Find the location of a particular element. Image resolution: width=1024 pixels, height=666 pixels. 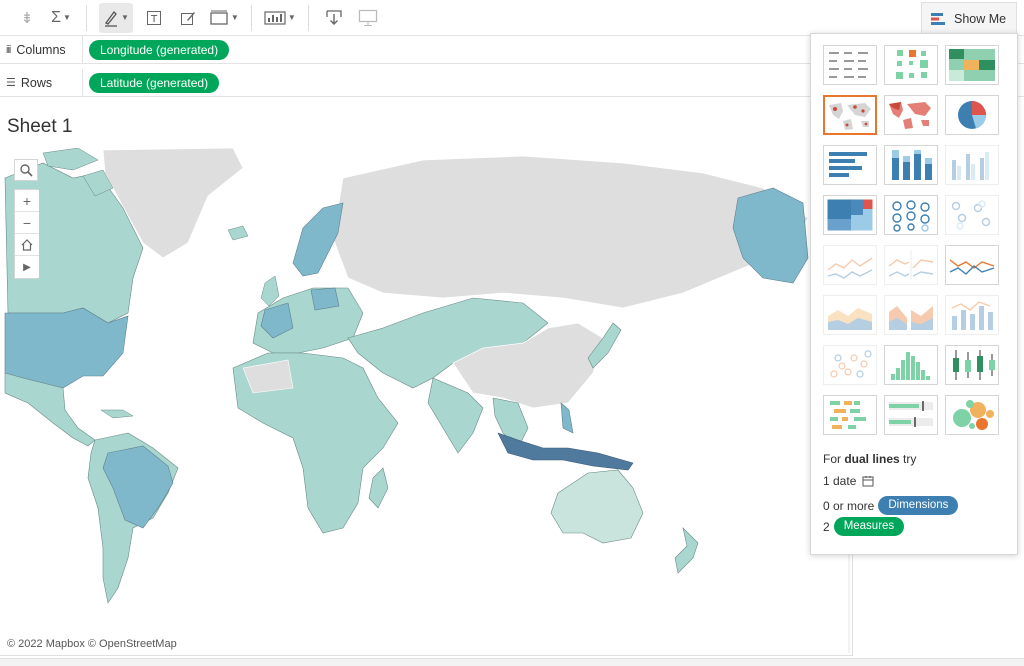

zoom-controls: + − ▶ is located at coordinates (26, 234).